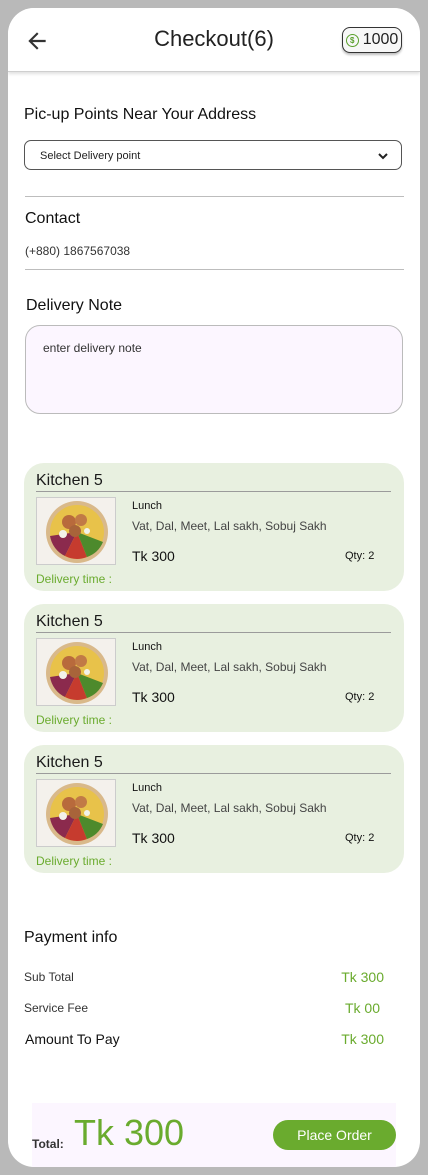 This screenshot has height=1175, width=428. What do you see at coordinates (334, 1135) in the screenshot?
I see `place-order-button: Place Order` at bounding box center [334, 1135].